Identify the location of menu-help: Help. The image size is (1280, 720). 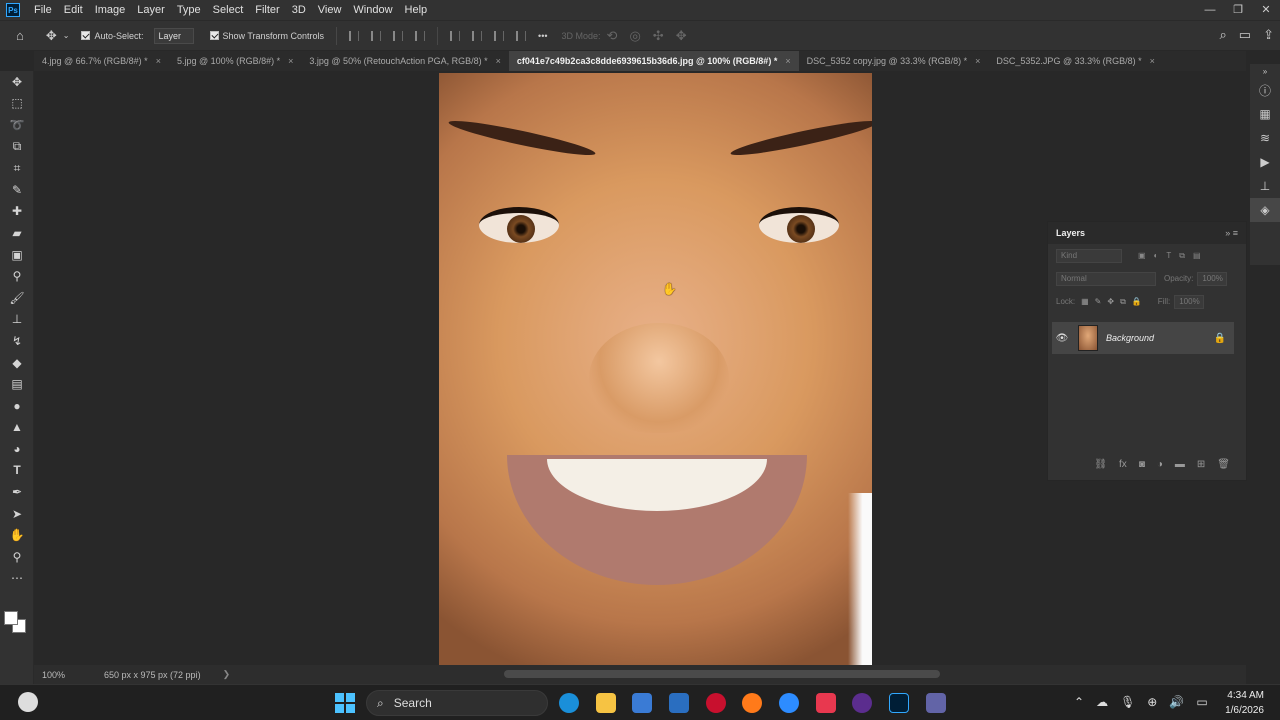
(416, 10).